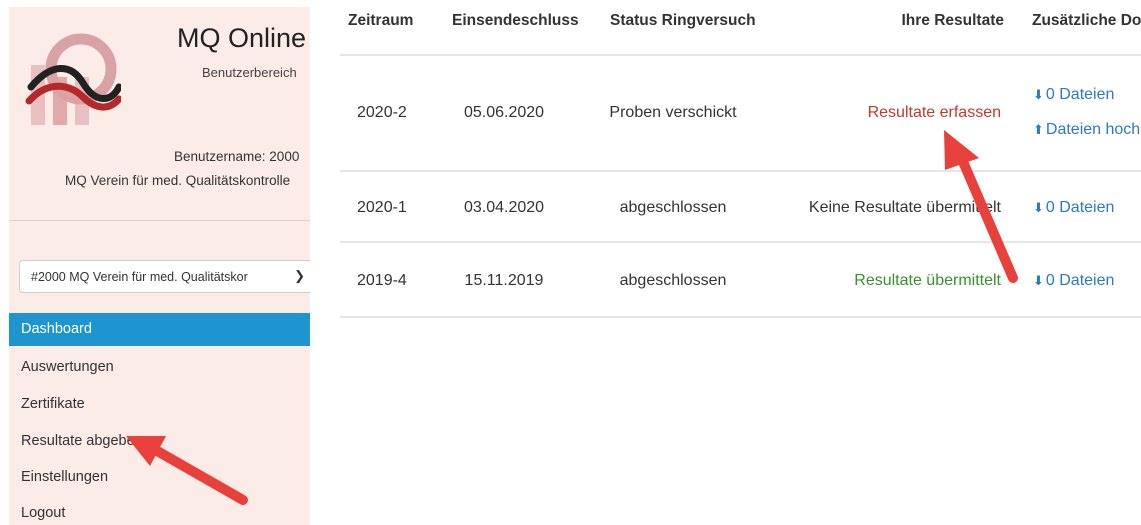 Image resolution: width=1141 pixels, height=525 pixels. What do you see at coordinates (382, 280) in the screenshot?
I see `cell-zeitraum: 2019-4` at bounding box center [382, 280].